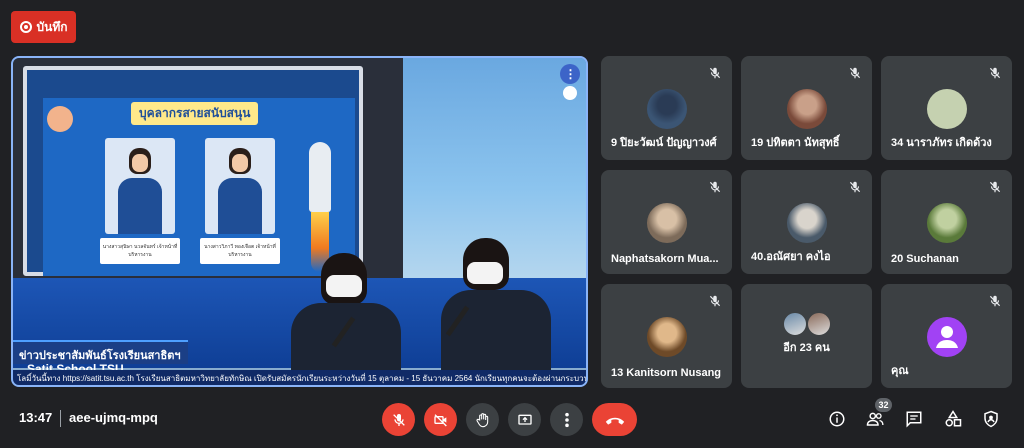 The height and width of the screenshot is (448, 1024). What do you see at coordinates (664, 143) in the screenshot?
I see `participant-name: 9 ปิยะวัฒน์ ปัญญาวงศ์` at bounding box center [664, 143].